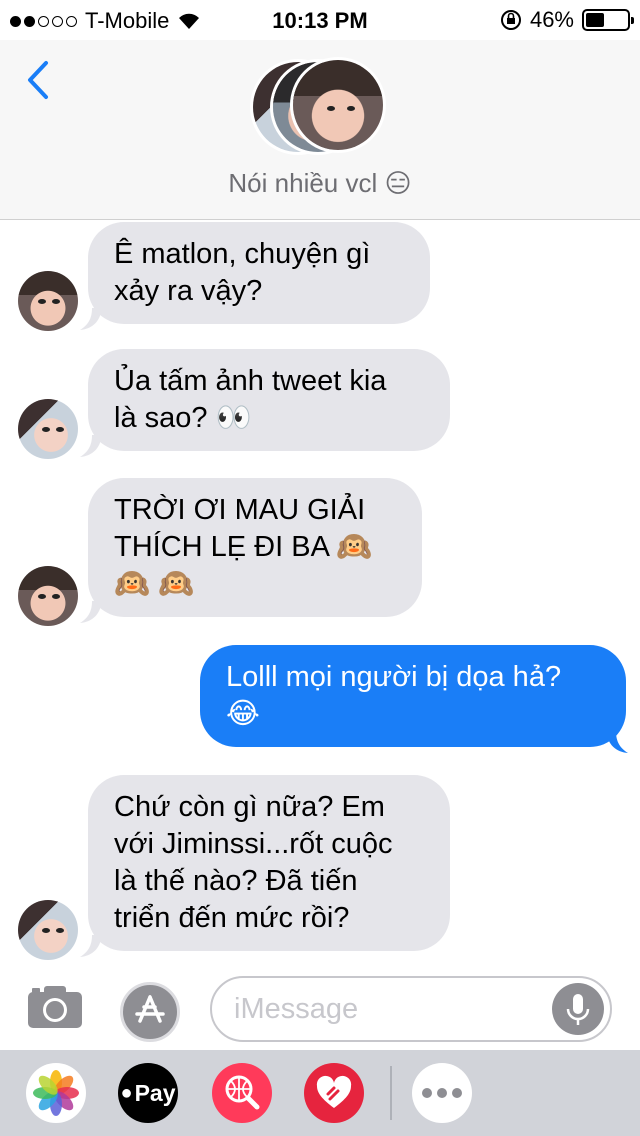 The height and width of the screenshot is (1136, 640). Describe the element at coordinates (608, 20) in the screenshot. I see `battery-icon` at that location.